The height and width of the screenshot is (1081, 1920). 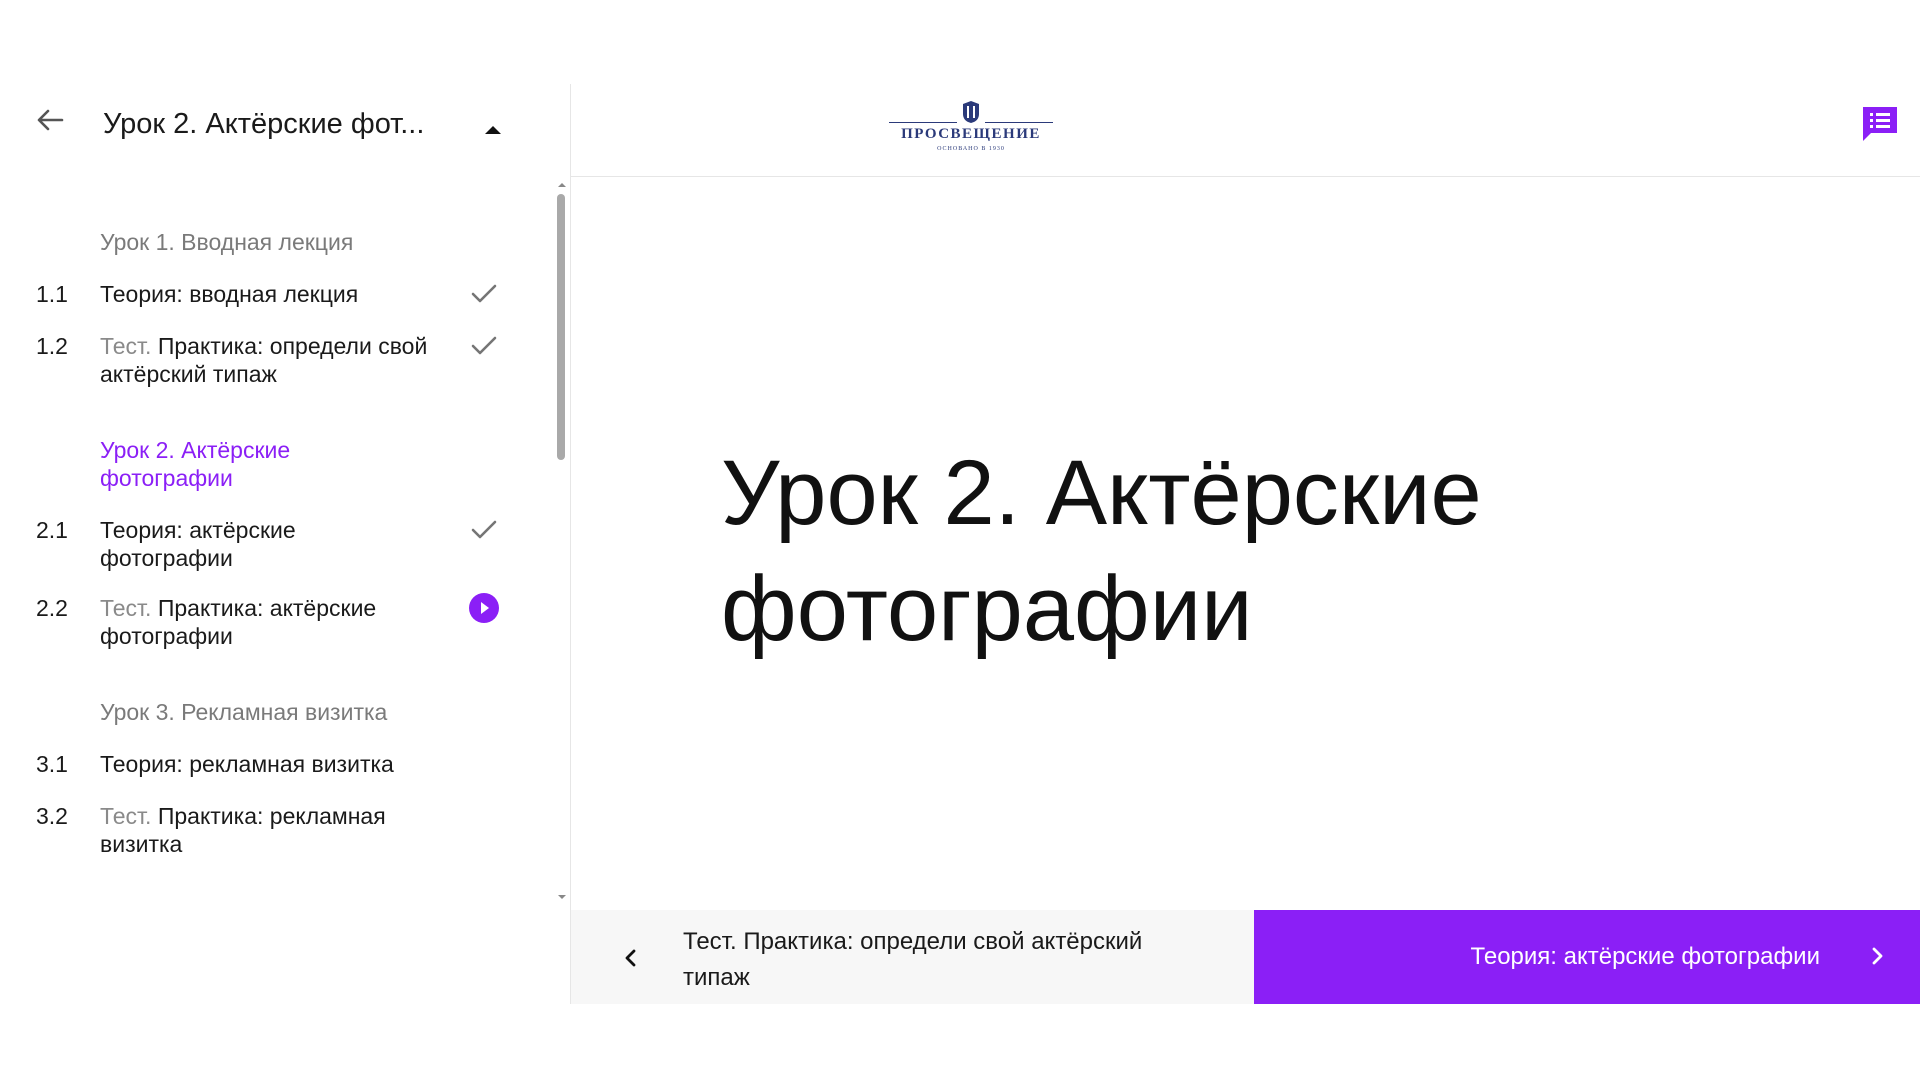 I want to click on logo-emblem-icon, so click(x=971, y=112).